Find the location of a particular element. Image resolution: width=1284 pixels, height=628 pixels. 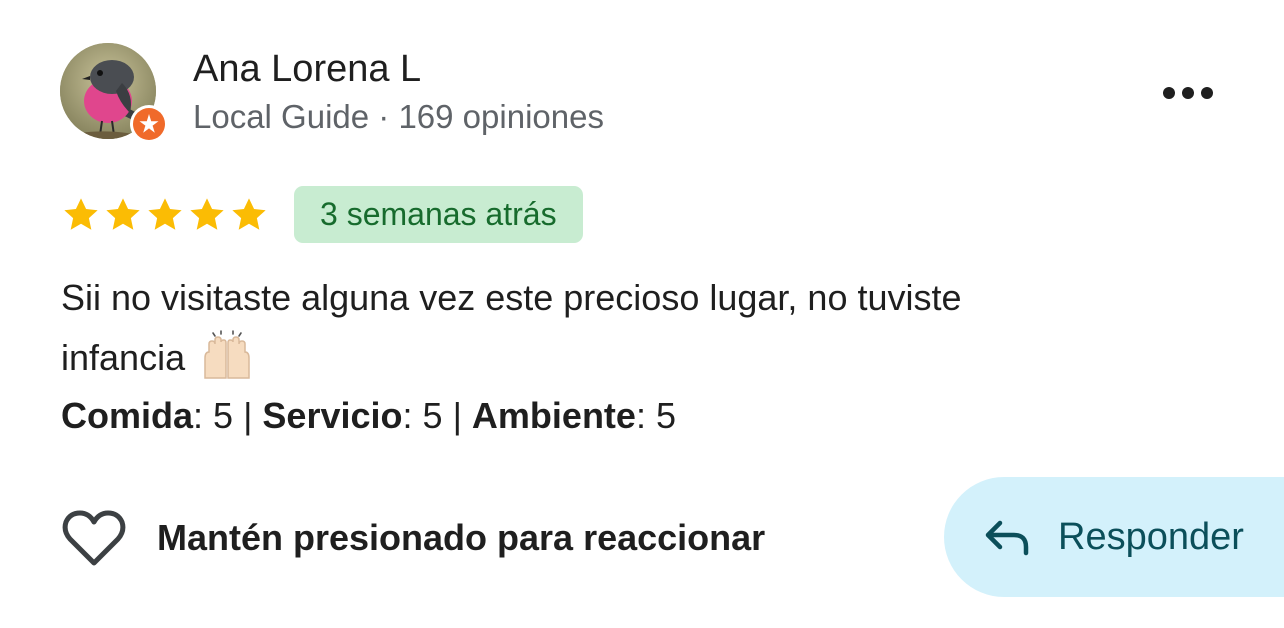

local-guide-label: Local Guide is located at coordinates (281, 116).